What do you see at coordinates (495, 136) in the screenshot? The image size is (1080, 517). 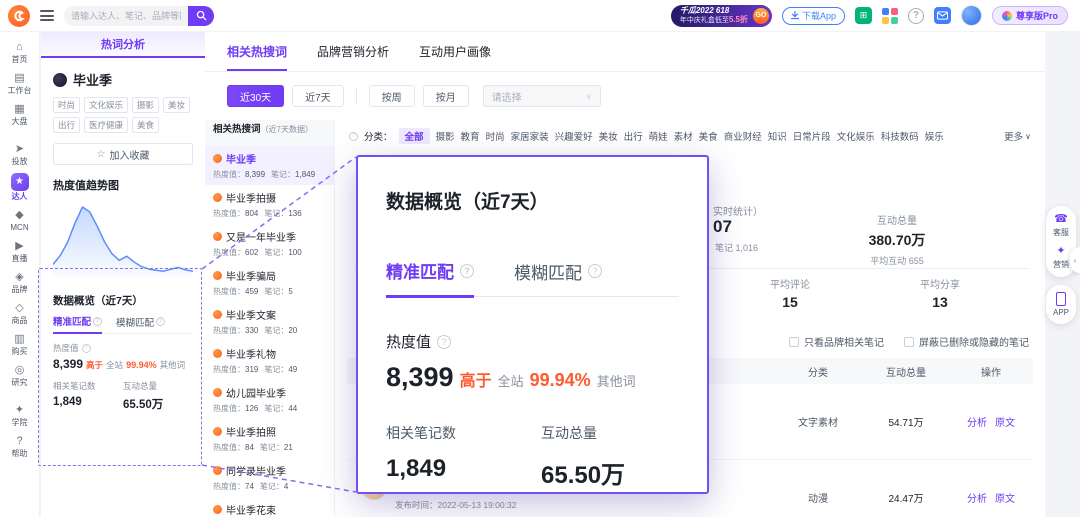 I see `category-chip: 时尚` at bounding box center [495, 136].